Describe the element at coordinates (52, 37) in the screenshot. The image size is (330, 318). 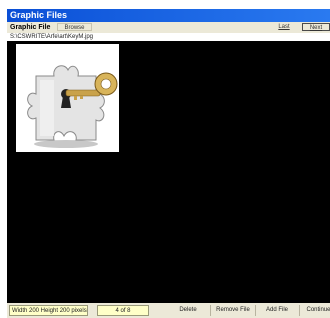
I see `file-path-text: S:\CSWRITE\Arfe\art\KeyM.jpg` at that location.